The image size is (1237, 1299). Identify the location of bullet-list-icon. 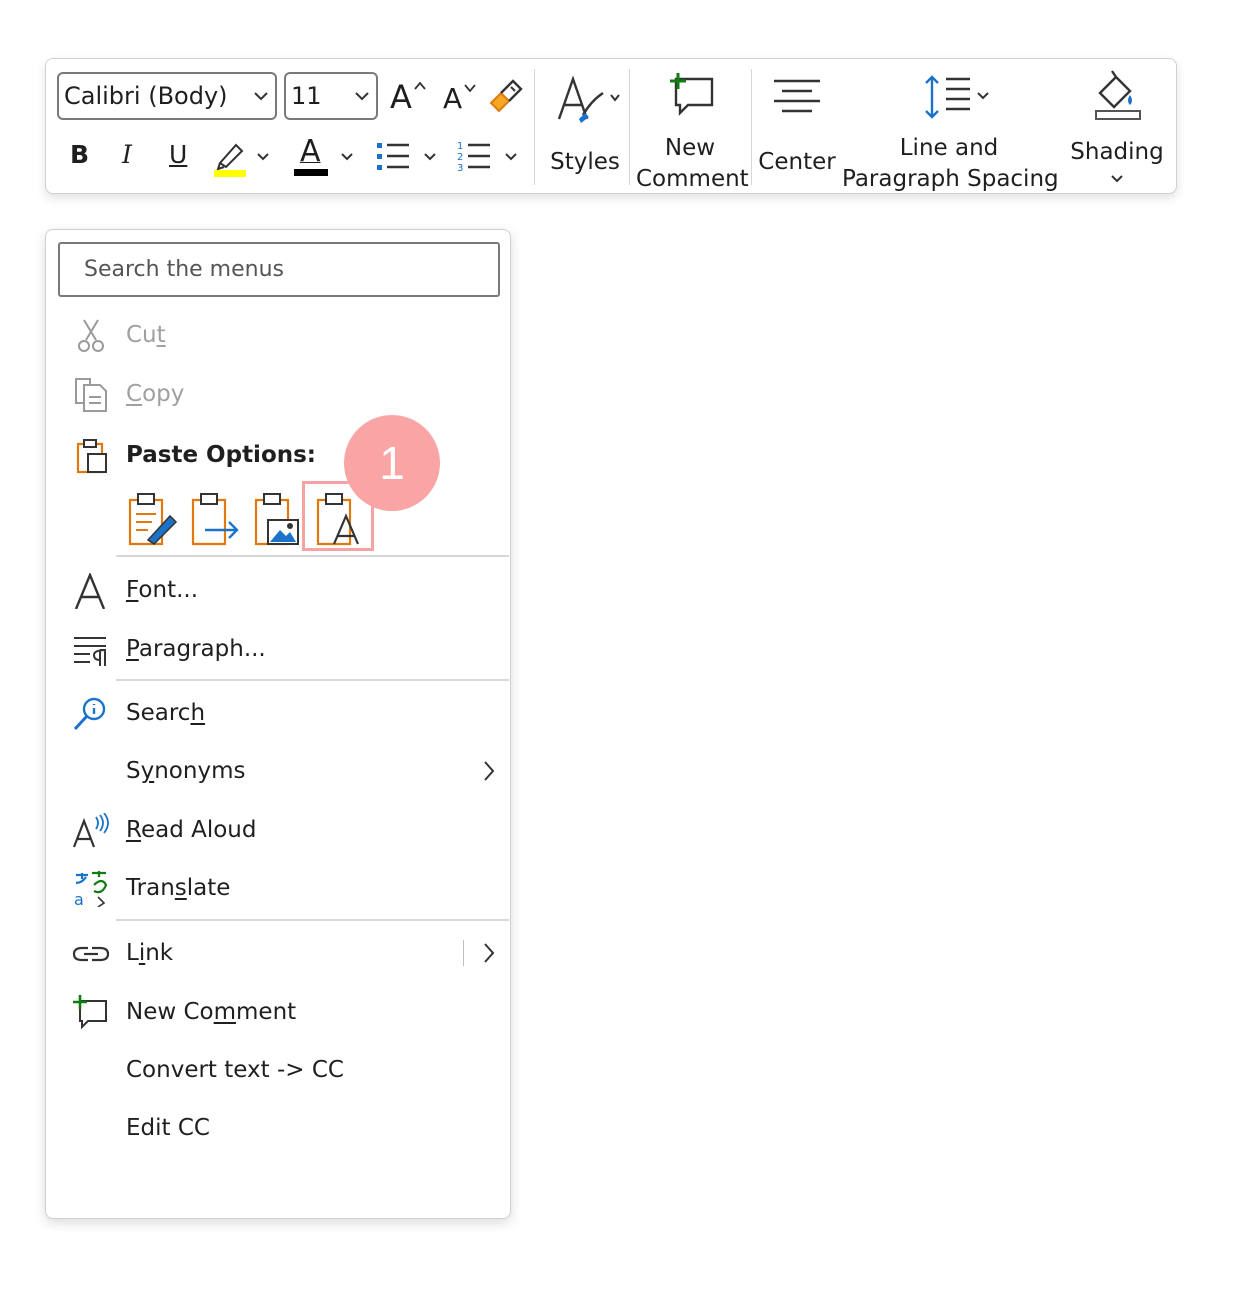
(393, 156).